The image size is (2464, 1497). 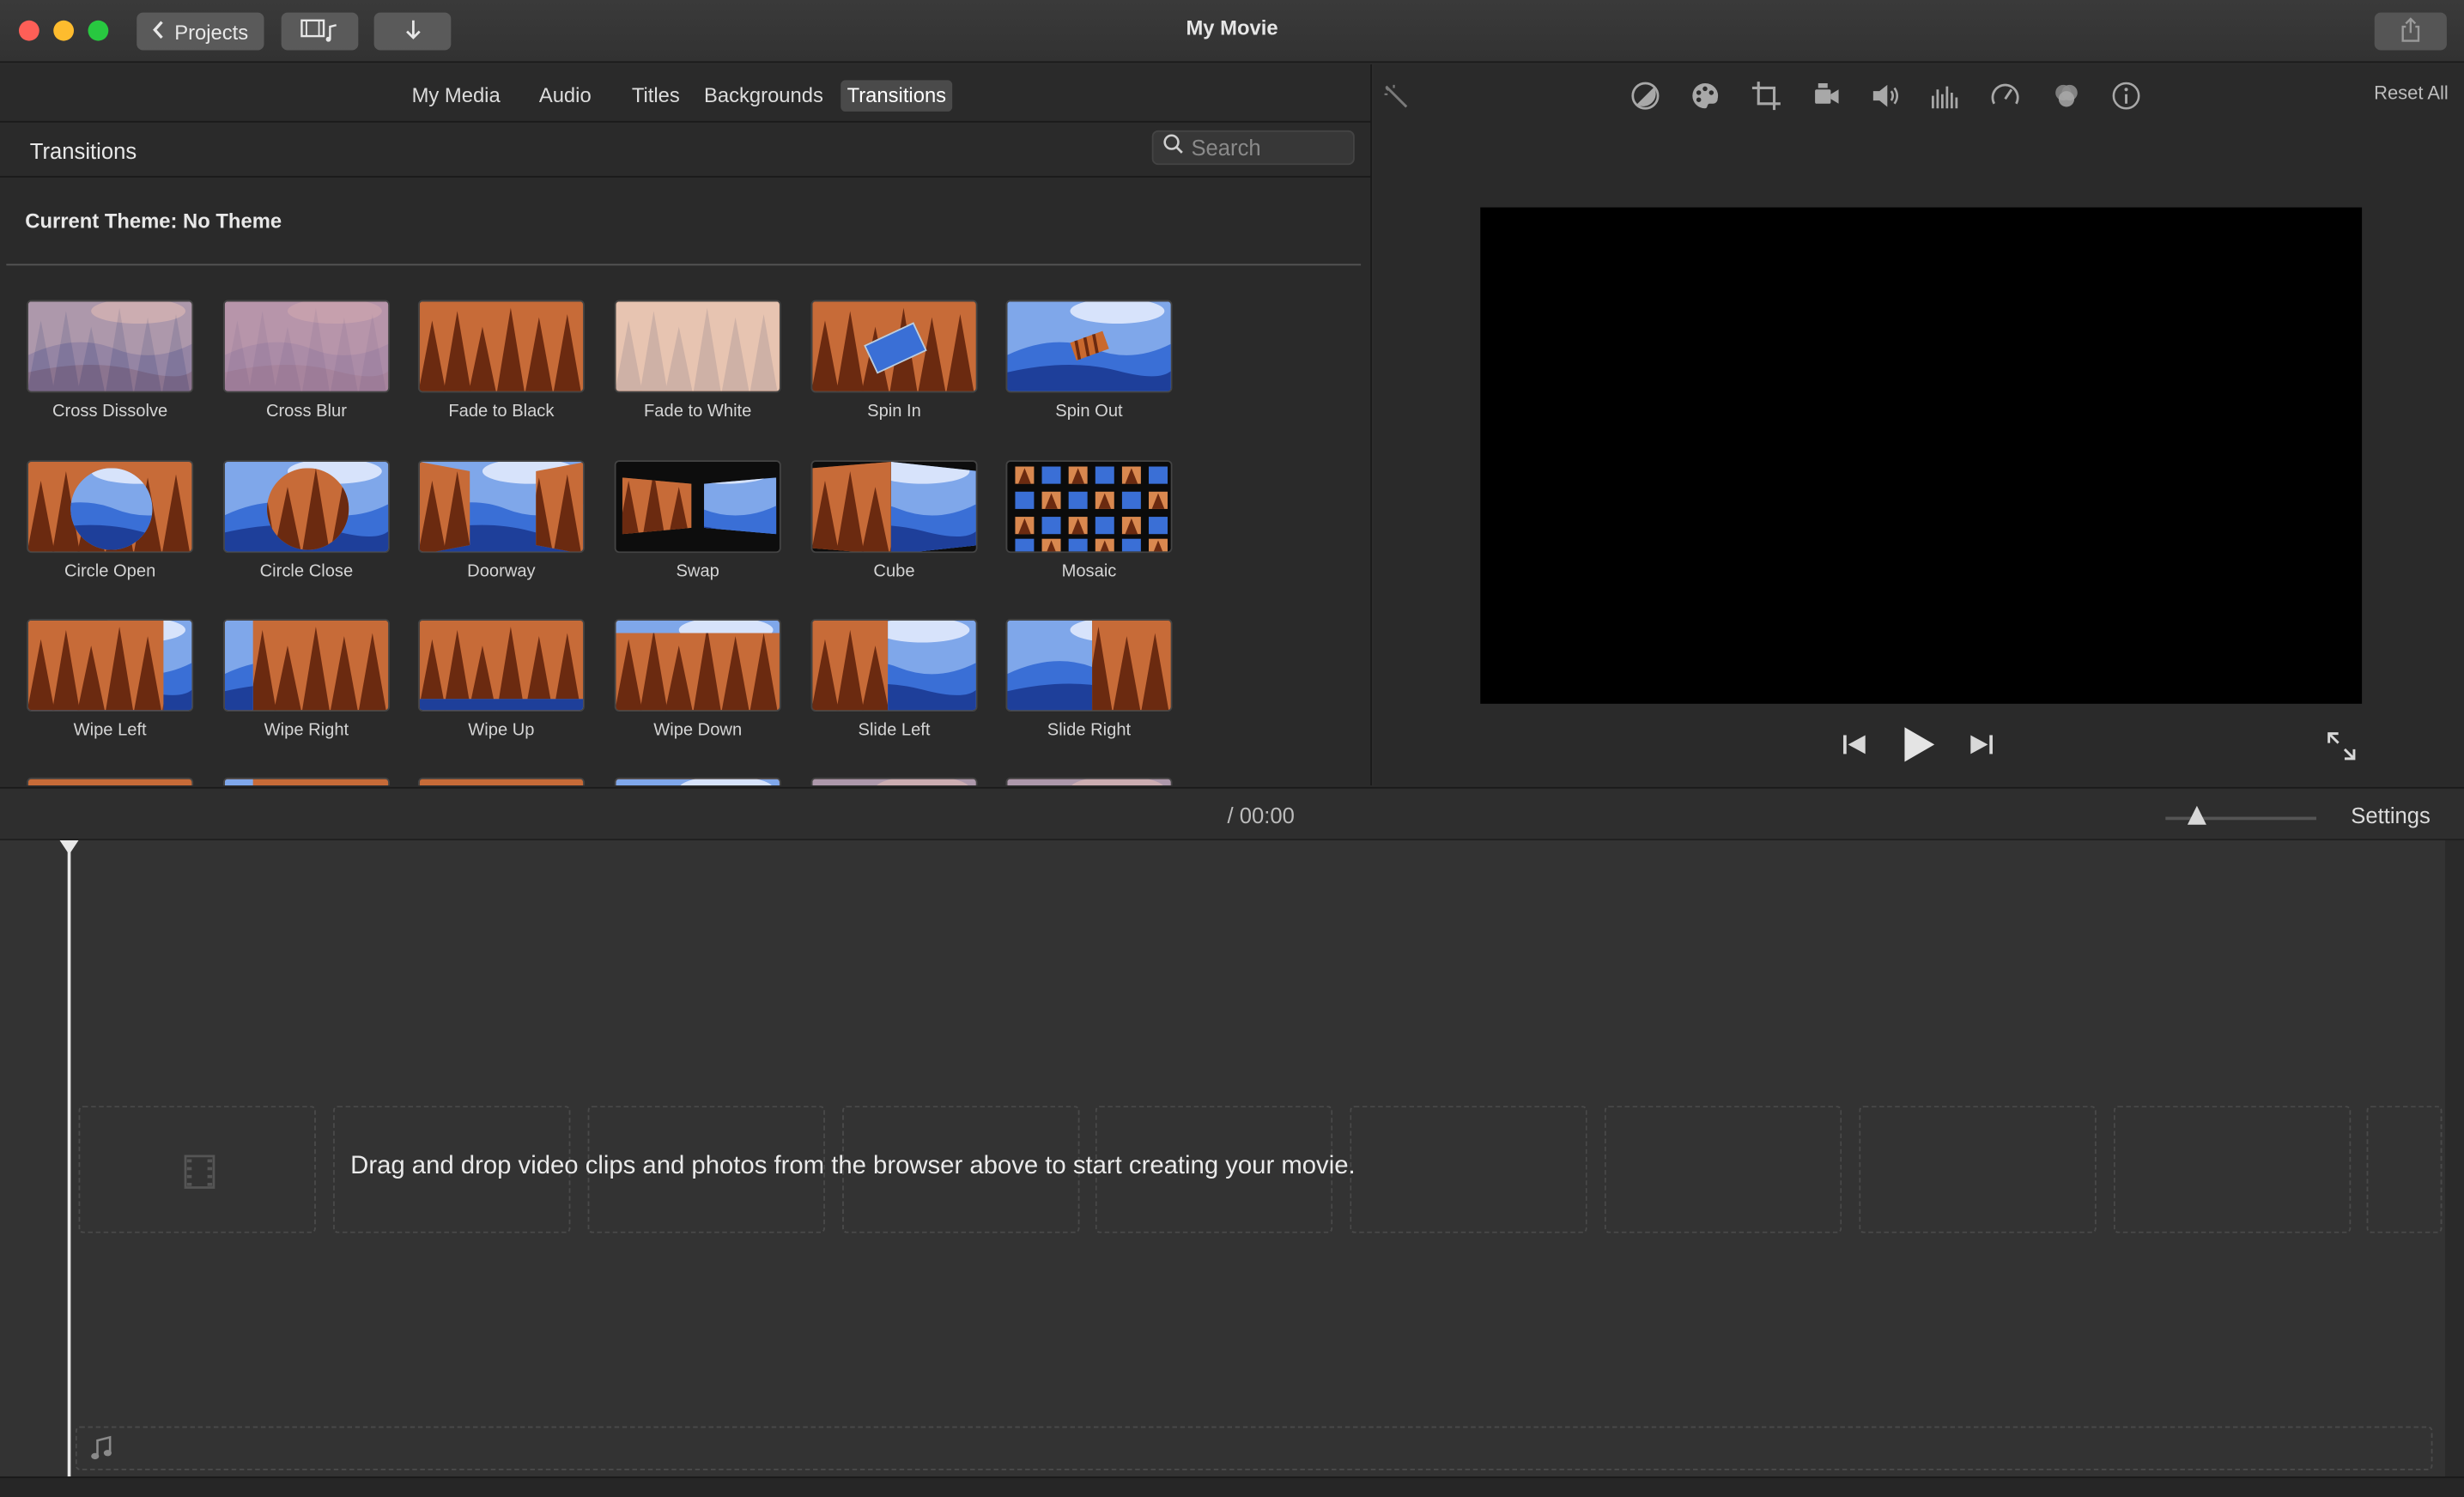 I want to click on transition-tile: Mosaic, so click(x=1089, y=521).